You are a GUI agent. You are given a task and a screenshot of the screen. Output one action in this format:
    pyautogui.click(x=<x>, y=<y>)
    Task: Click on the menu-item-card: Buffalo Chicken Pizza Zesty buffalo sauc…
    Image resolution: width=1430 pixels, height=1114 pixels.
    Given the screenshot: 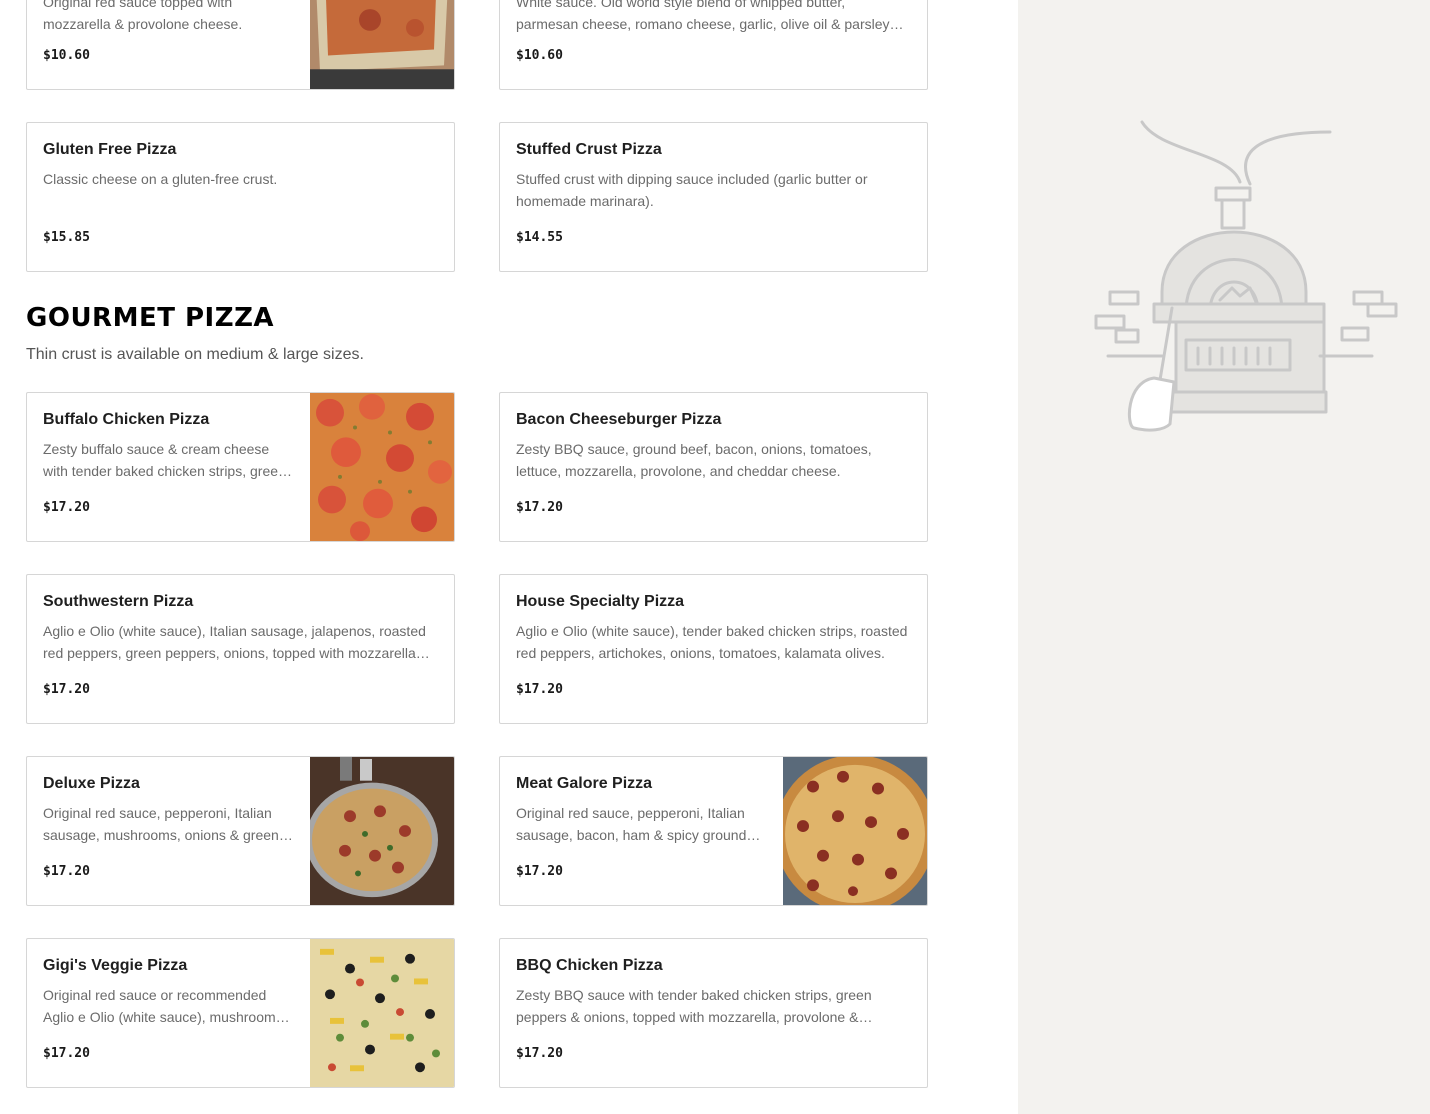 What is the action you would take?
    pyautogui.click(x=240, y=467)
    